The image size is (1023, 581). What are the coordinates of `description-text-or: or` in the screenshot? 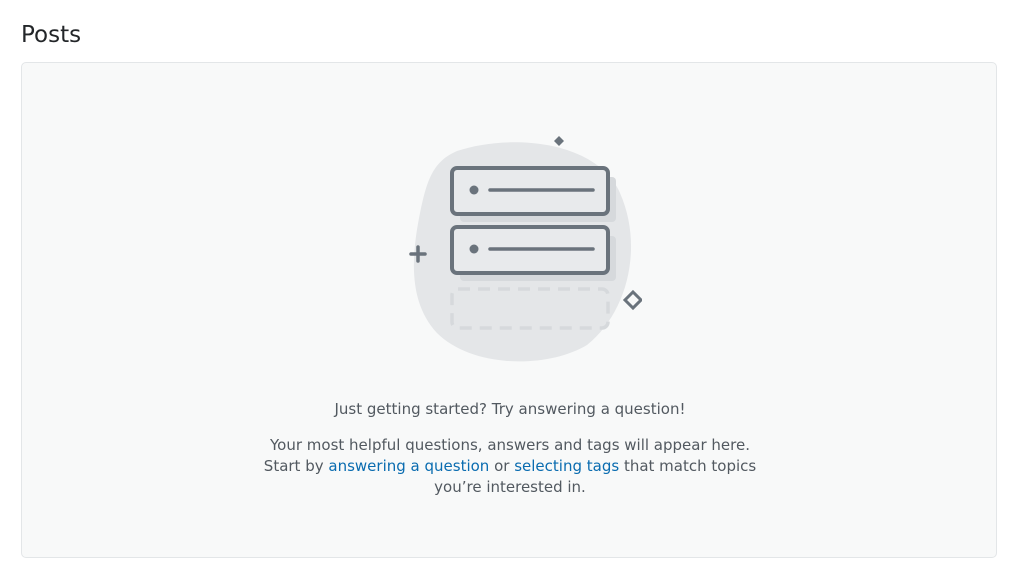 It's located at (502, 466).